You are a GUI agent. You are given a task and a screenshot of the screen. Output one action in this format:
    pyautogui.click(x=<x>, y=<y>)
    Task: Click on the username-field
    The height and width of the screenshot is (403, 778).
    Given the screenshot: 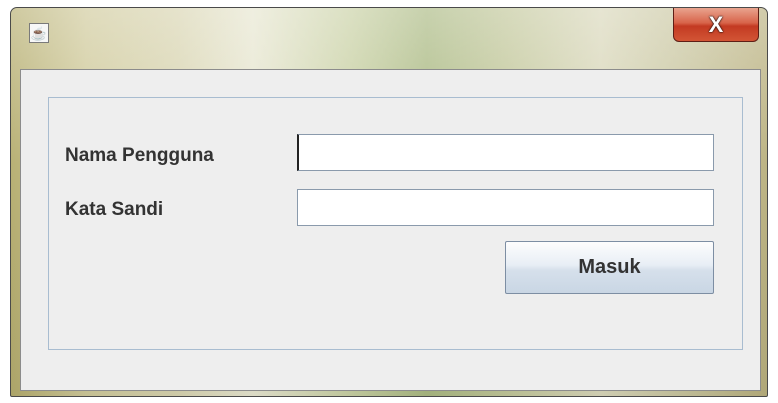 What is the action you would take?
    pyautogui.click(x=505, y=152)
    